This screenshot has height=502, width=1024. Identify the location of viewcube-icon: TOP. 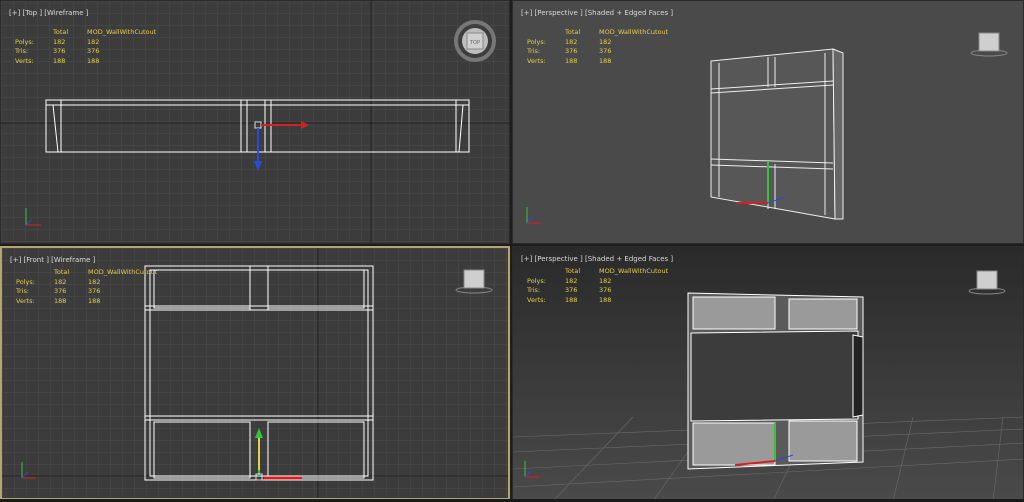
(475, 41).